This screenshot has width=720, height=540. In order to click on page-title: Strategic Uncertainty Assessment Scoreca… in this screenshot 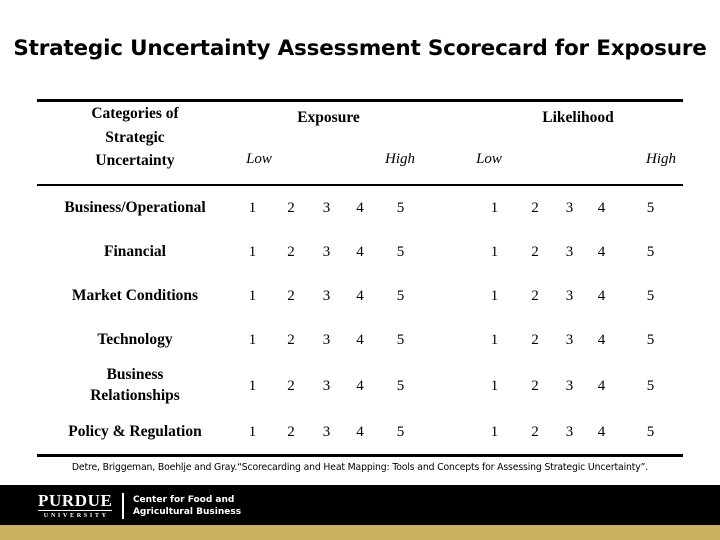, I will do `click(360, 48)`.